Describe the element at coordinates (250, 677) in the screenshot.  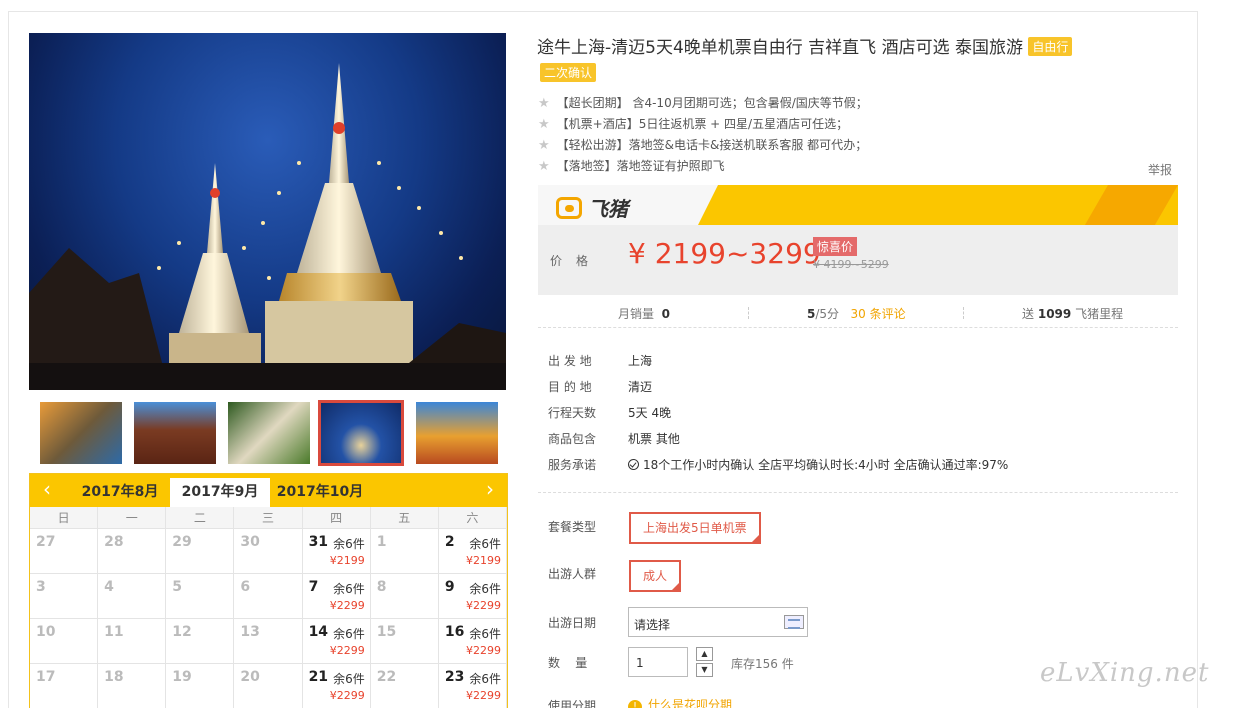
I see `day-number: 20` at that location.